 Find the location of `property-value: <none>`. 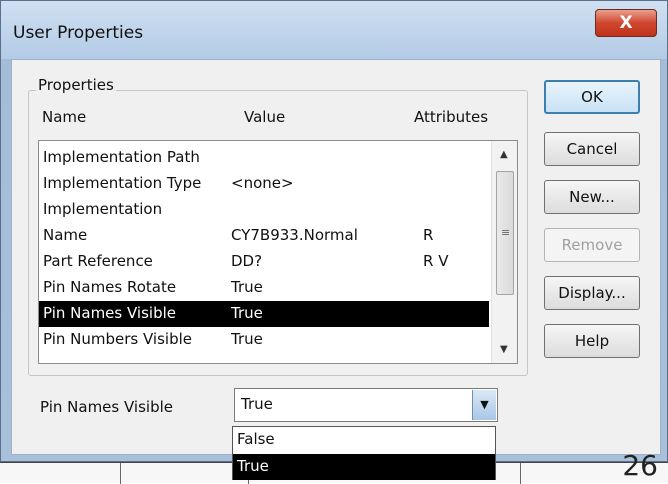

property-value: <none> is located at coordinates (262, 183).